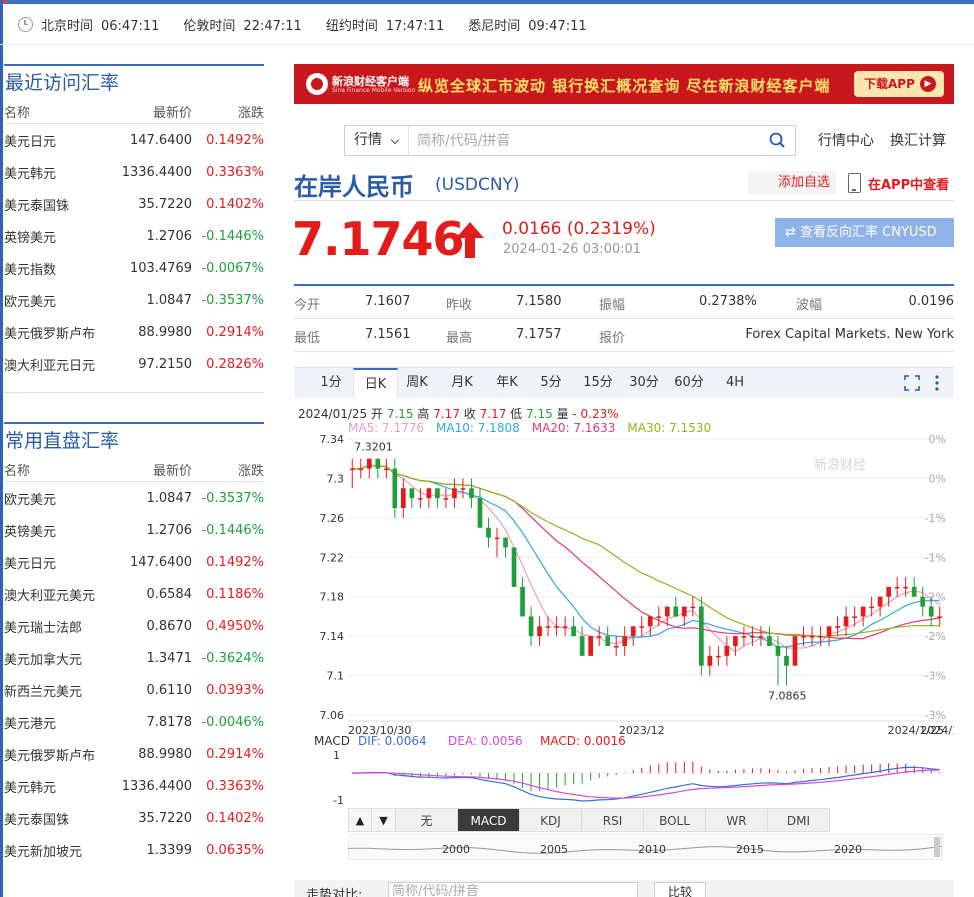 The width and height of the screenshot is (974, 897). What do you see at coordinates (612, 305) in the screenshot?
I see `amplitude-label: 振幅` at bounding box center [612, 305].